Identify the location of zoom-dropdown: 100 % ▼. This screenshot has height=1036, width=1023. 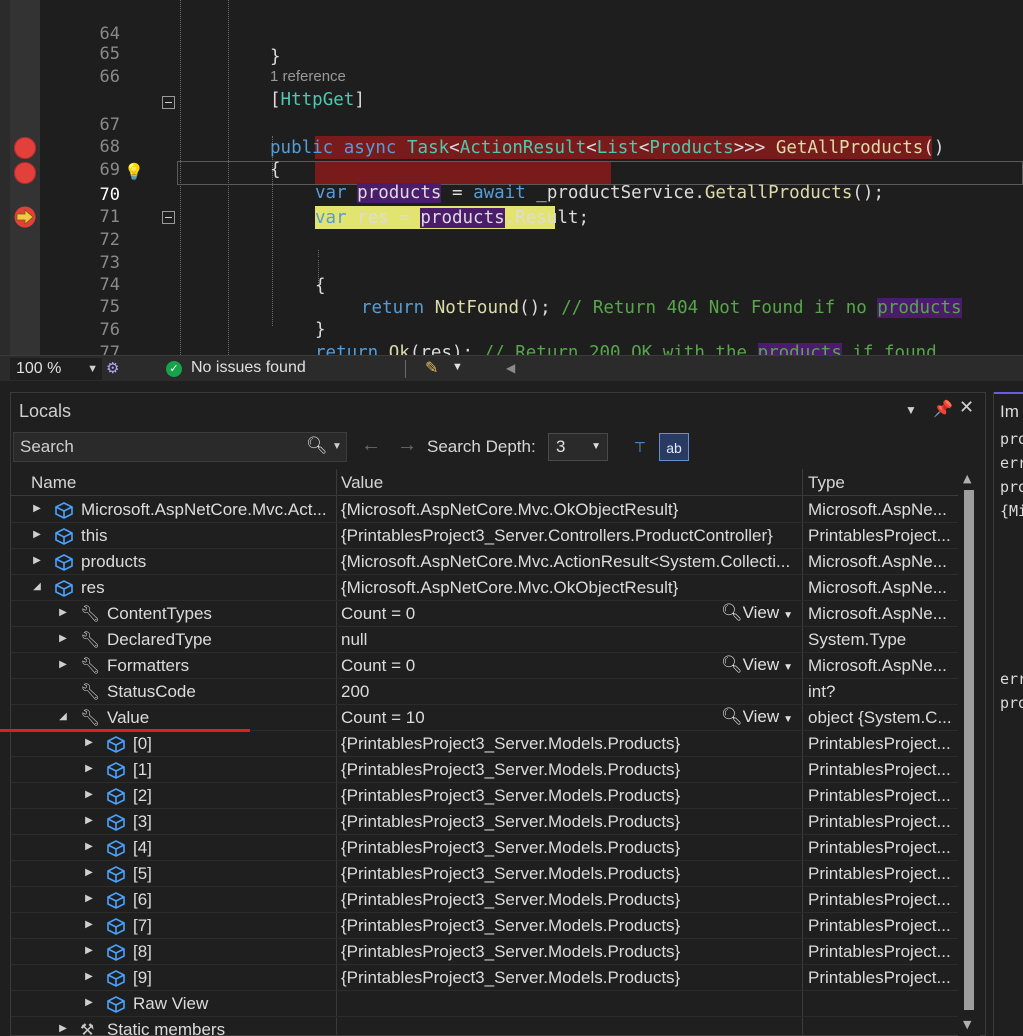
(56, 369).